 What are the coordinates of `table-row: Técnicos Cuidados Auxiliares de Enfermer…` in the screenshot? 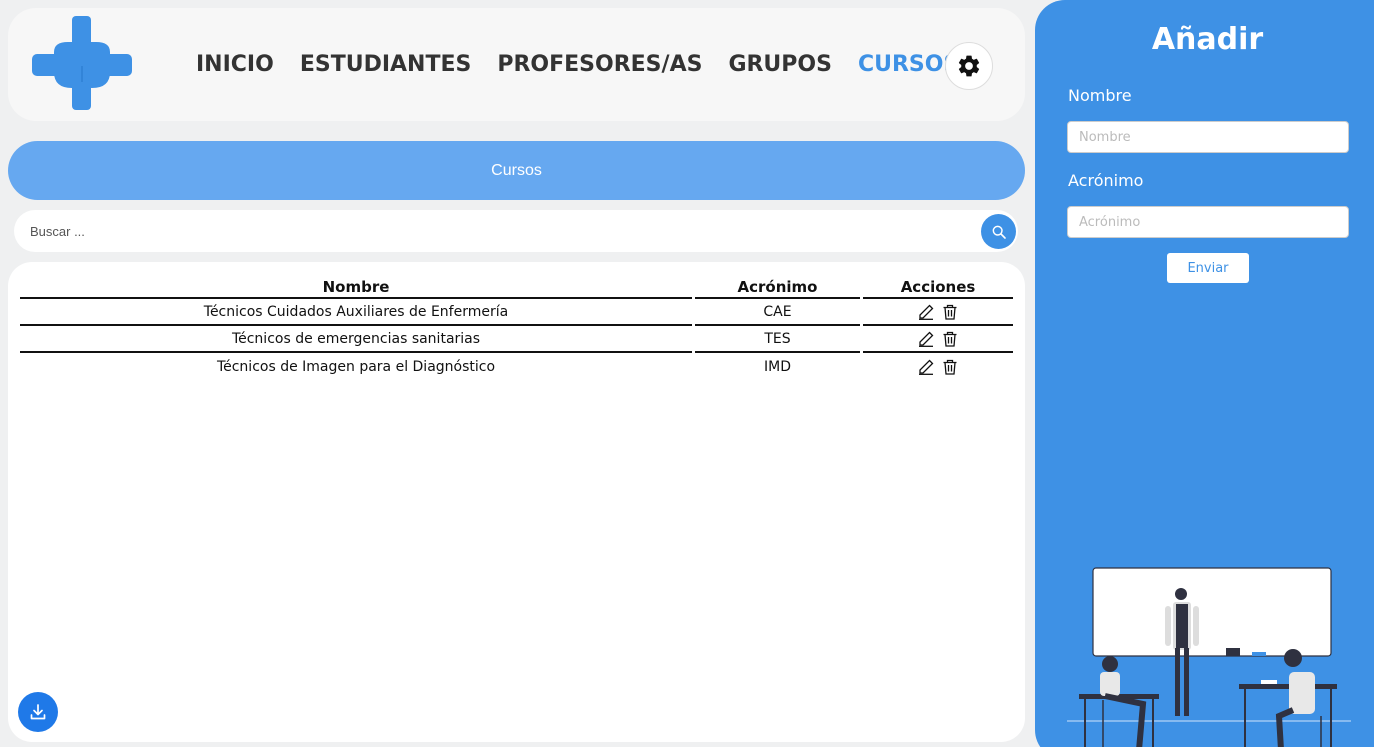 It's located at (516, 312).